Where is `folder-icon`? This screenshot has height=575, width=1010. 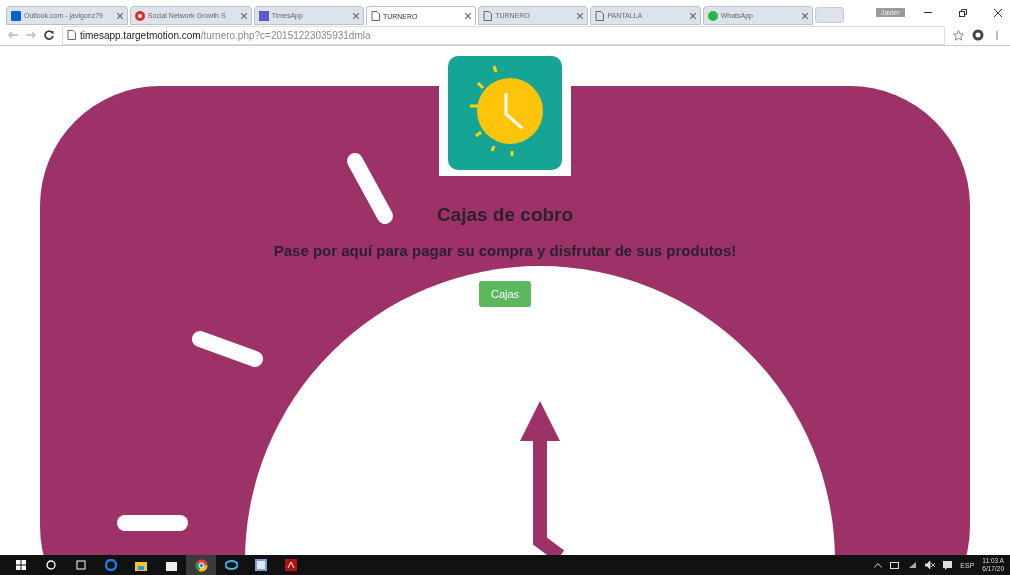
folder-icon is located at coordinates (141, 565).